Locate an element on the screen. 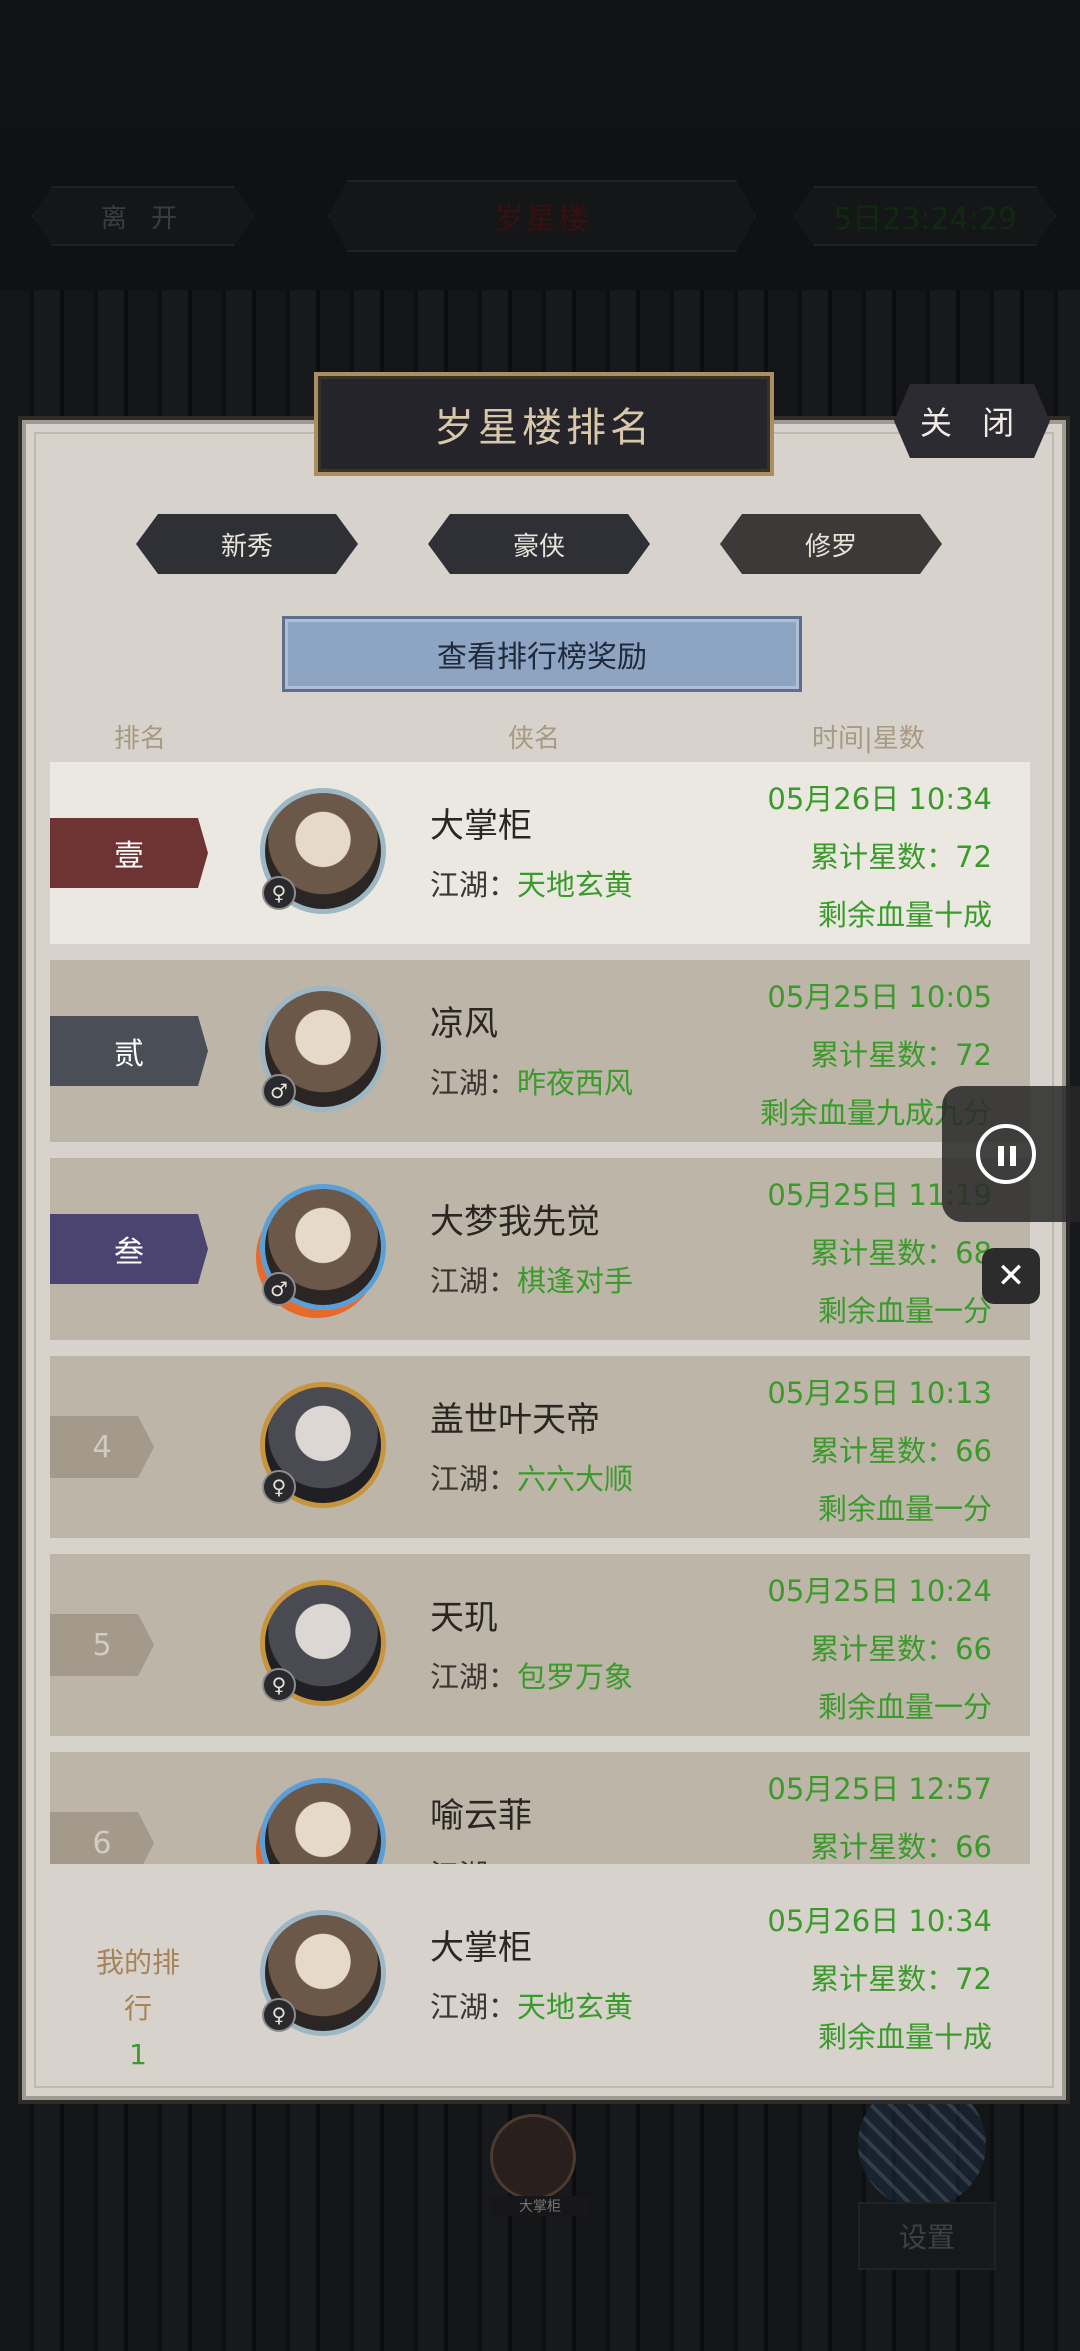 The image size is (1080, 2351). table-row: 贰 ♂ 凉风 江湖：昨夜西风 05月25日 10:05 累计星数：72 剩余血量九成九分 is located at coordinates (540, 1051).